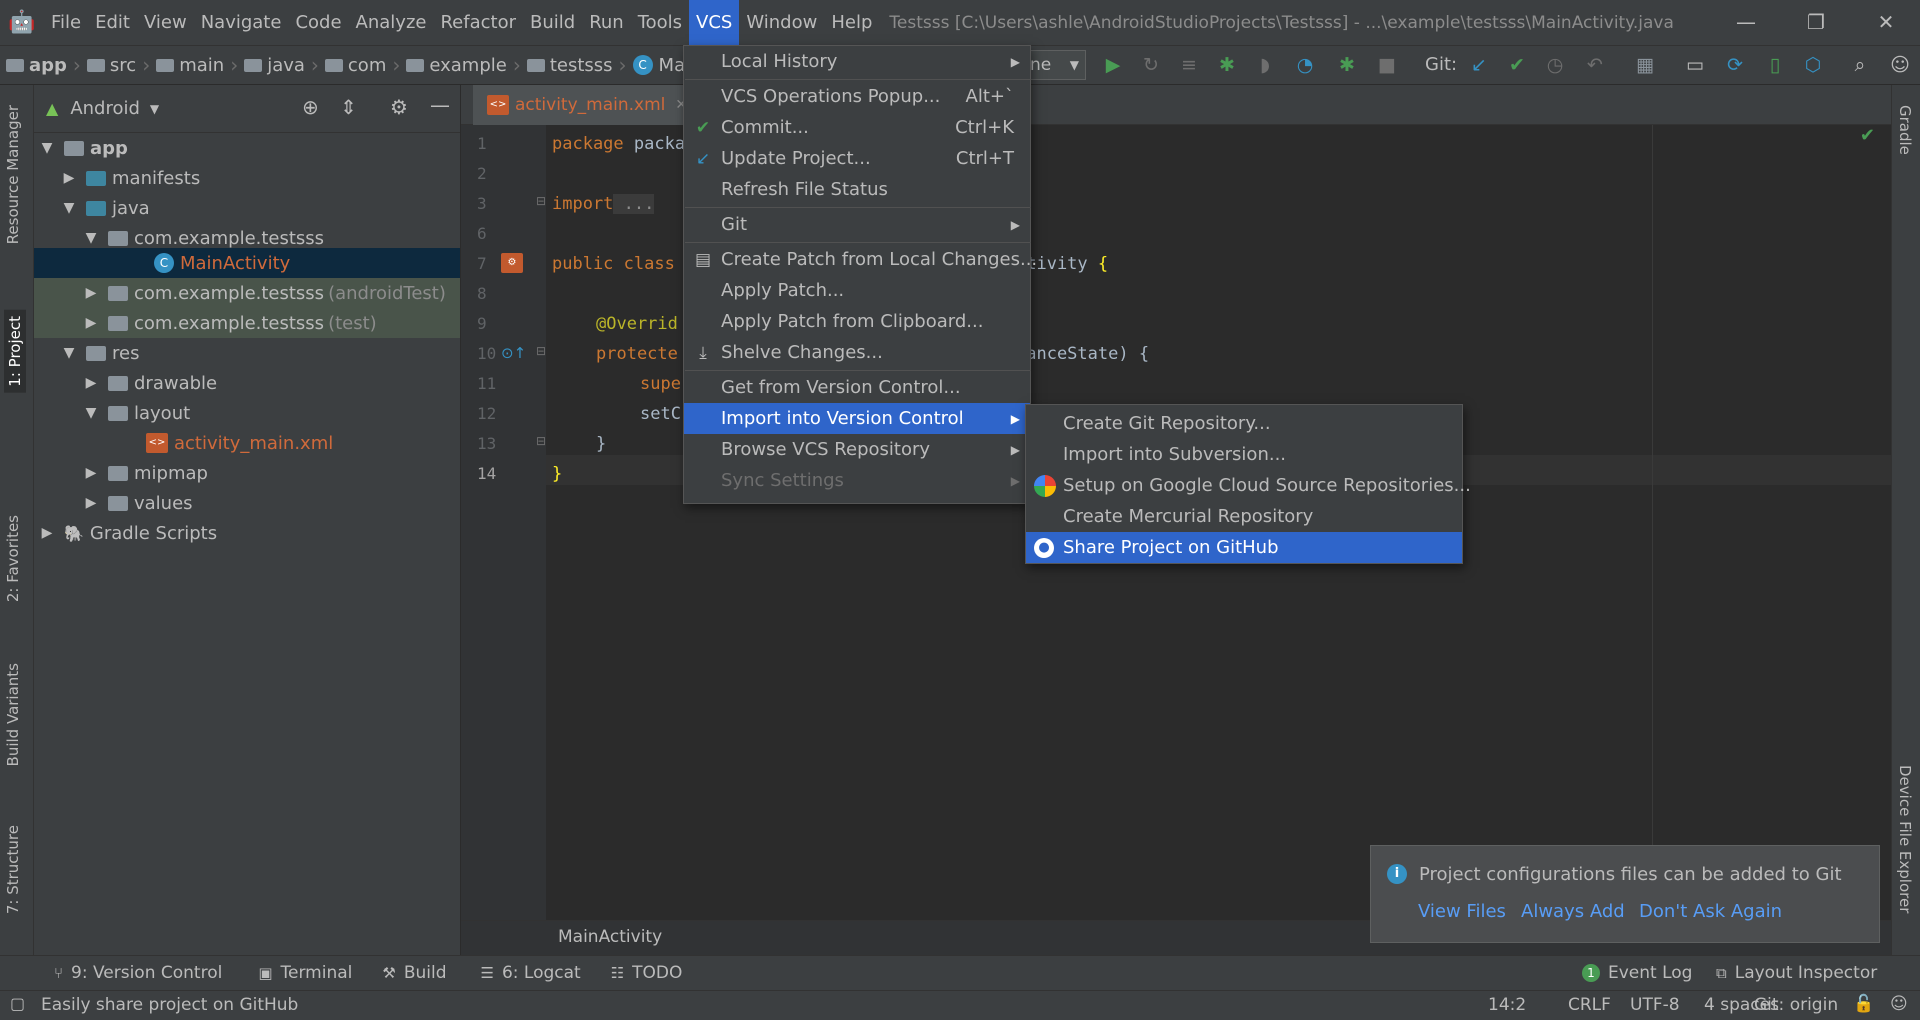 Image resolution: width=1920 pixels, height=1020 pixels. Describe the element at coordinates (1710, 911) in the screenshot. I see `dont-ask-again-link: Don't Ask Again` at that location.